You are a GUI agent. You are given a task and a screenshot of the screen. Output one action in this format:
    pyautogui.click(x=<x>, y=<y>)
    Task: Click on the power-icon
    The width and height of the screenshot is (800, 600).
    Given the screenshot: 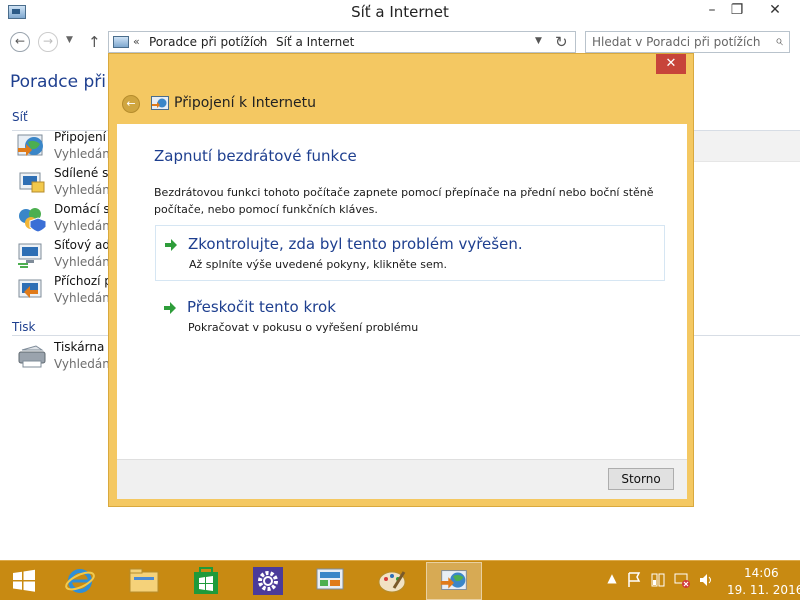 What is the action you would take?
    pyautogui.click(x=658, y=580)
    